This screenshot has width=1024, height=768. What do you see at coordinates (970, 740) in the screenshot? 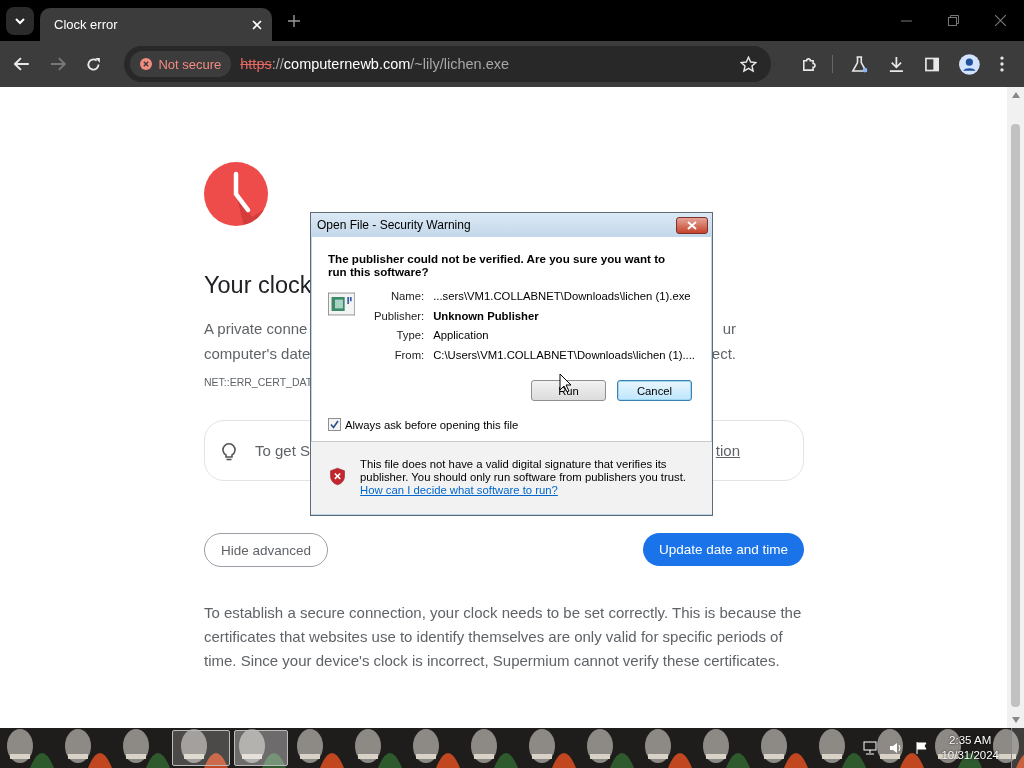
I see `taskbar-time: 2:35 AM` at bounding box center [970, 740].